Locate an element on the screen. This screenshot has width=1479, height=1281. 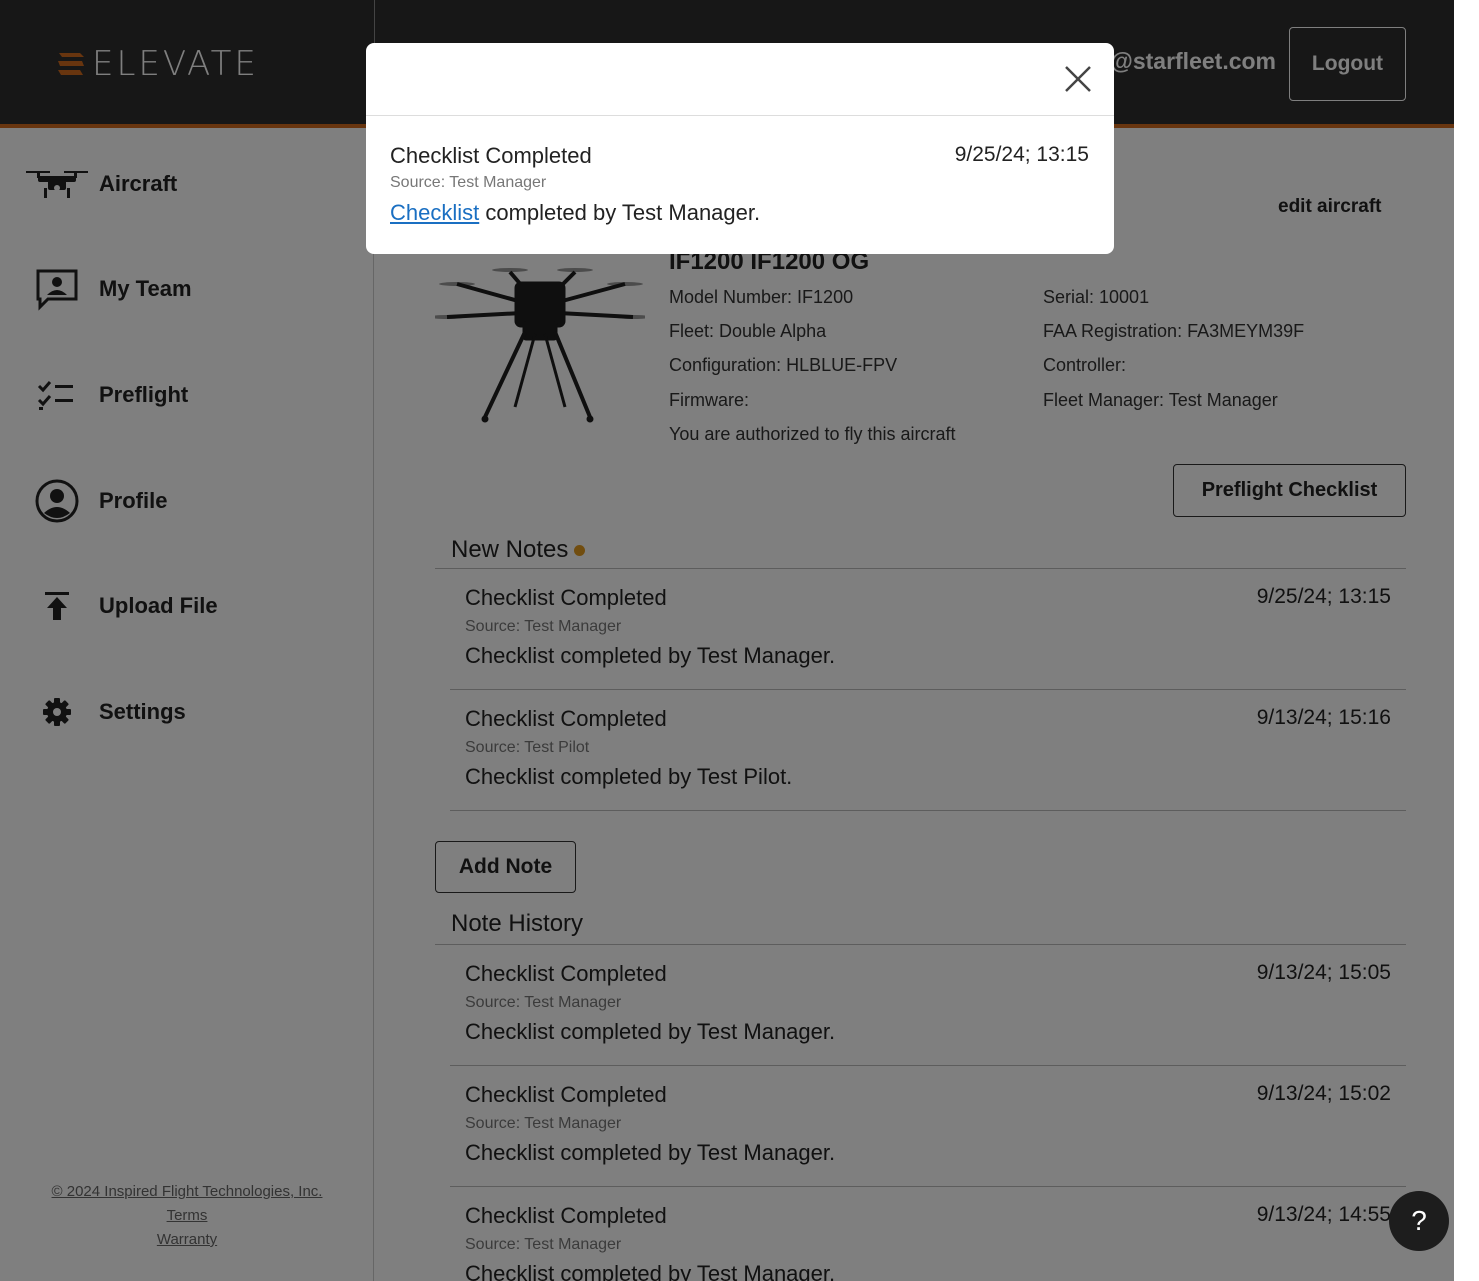
scrollbar-track is located at coordinates (1466, 640).